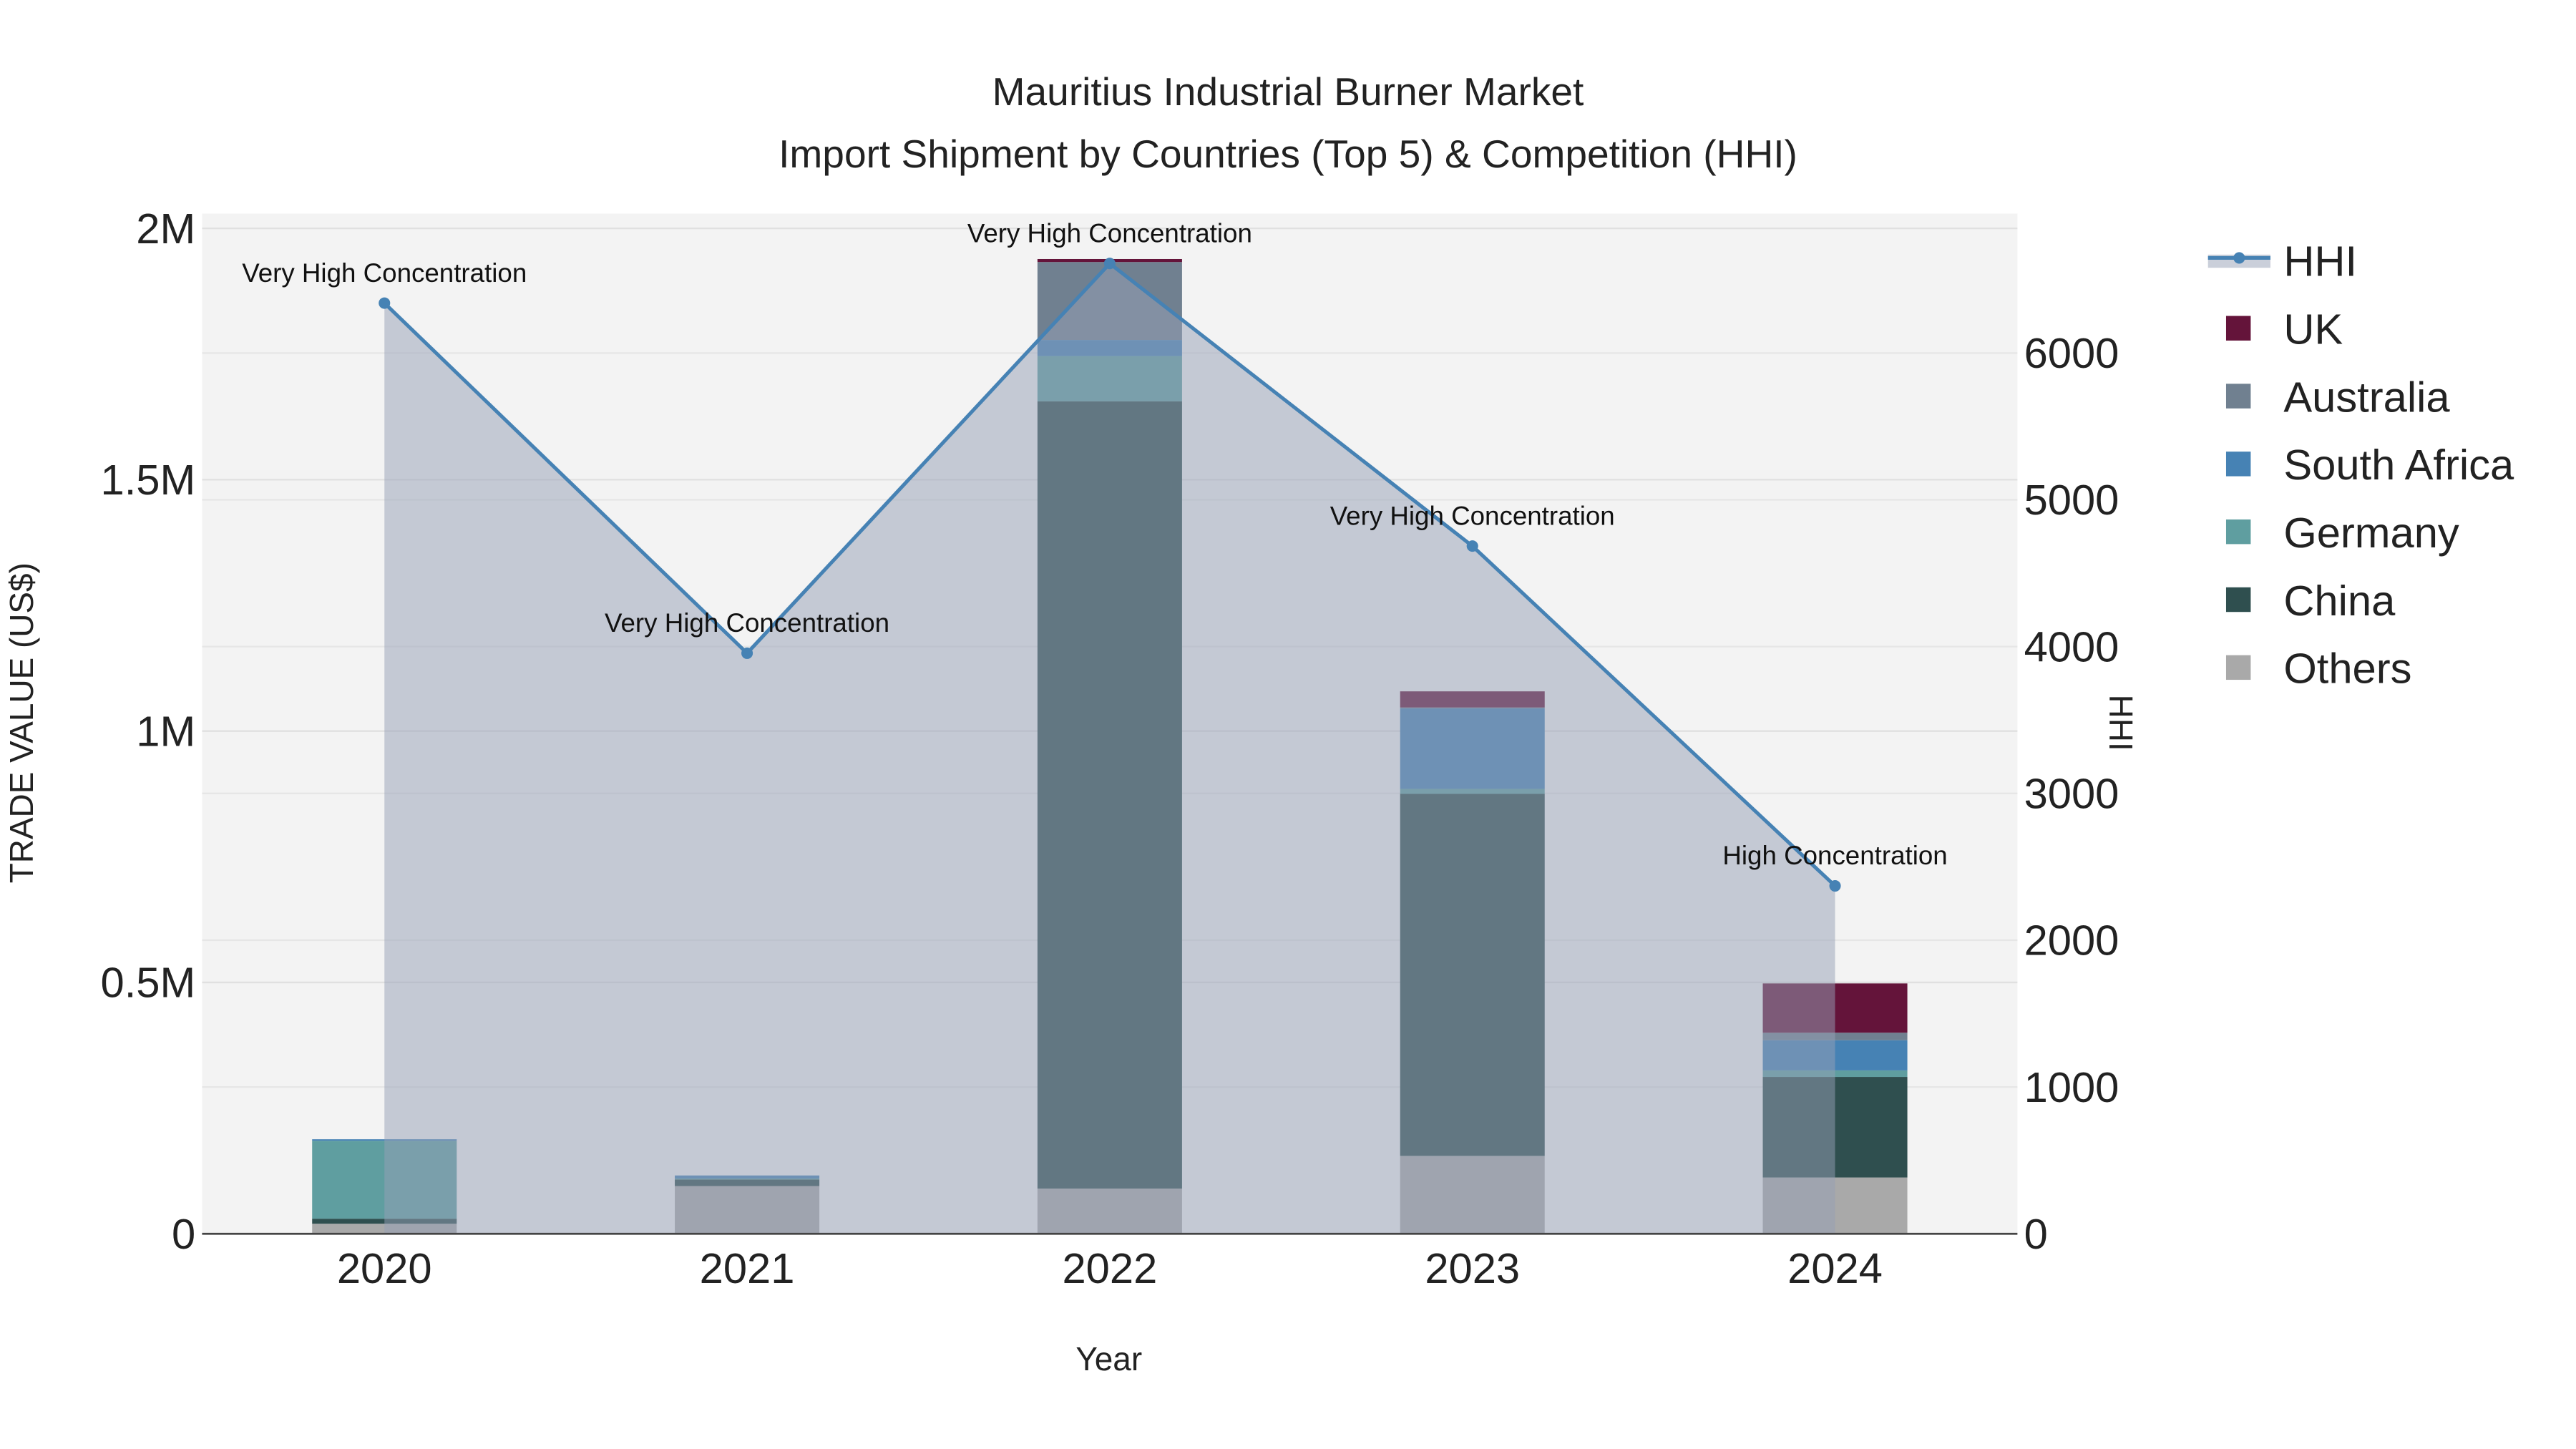 Image resolution: width=2576 pixels, height=1449 pixels. Describe the element at coordinates (1108, 1358) in the screenshot. I see `x-axis-title: Year` at that location.